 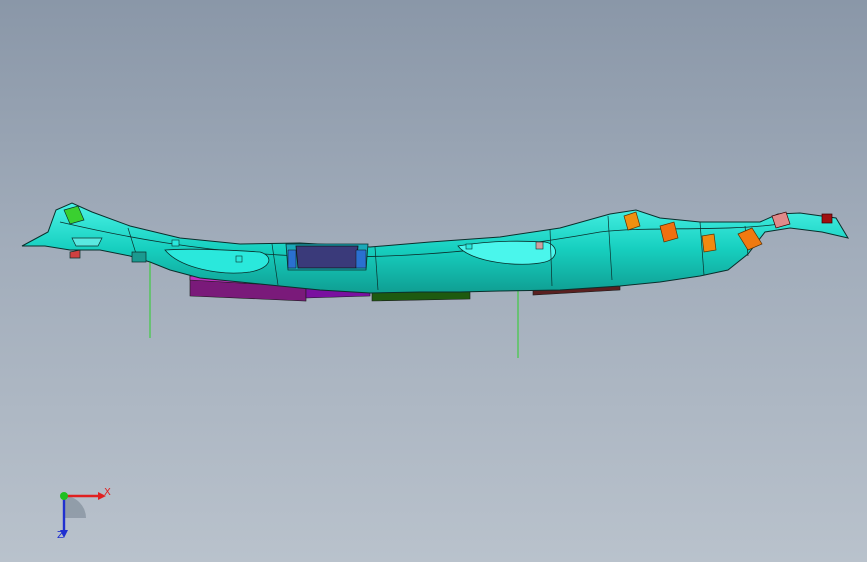 I want to click on x-axis-label: X, so click(x=107, y=492).